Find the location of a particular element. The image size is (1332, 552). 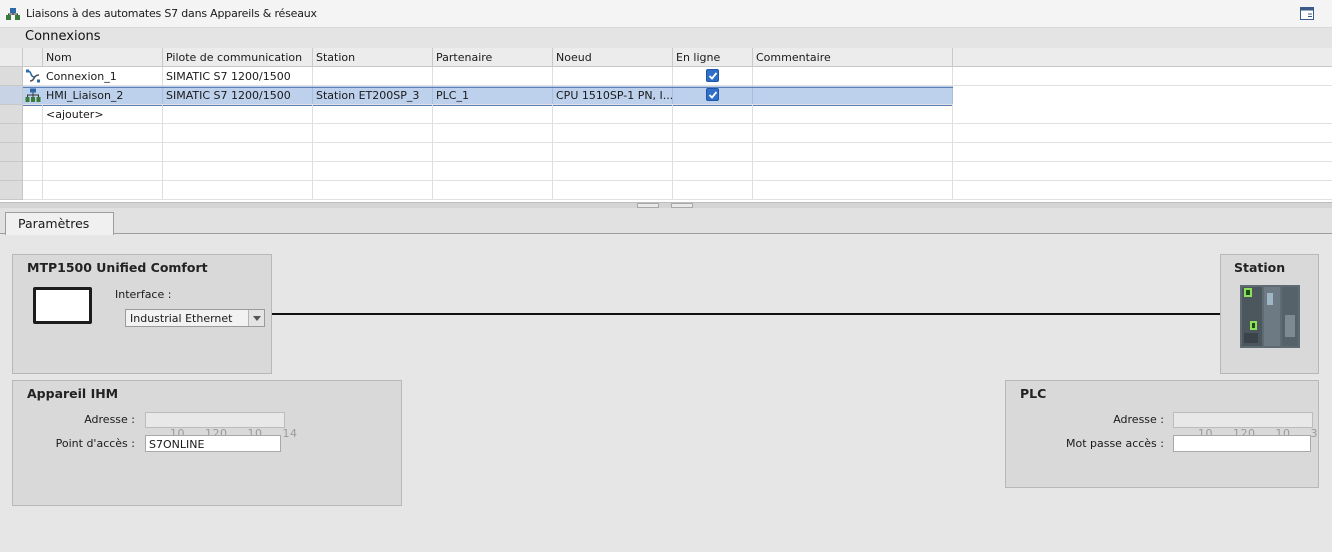

password-input is located at coordinates (1242, 443).